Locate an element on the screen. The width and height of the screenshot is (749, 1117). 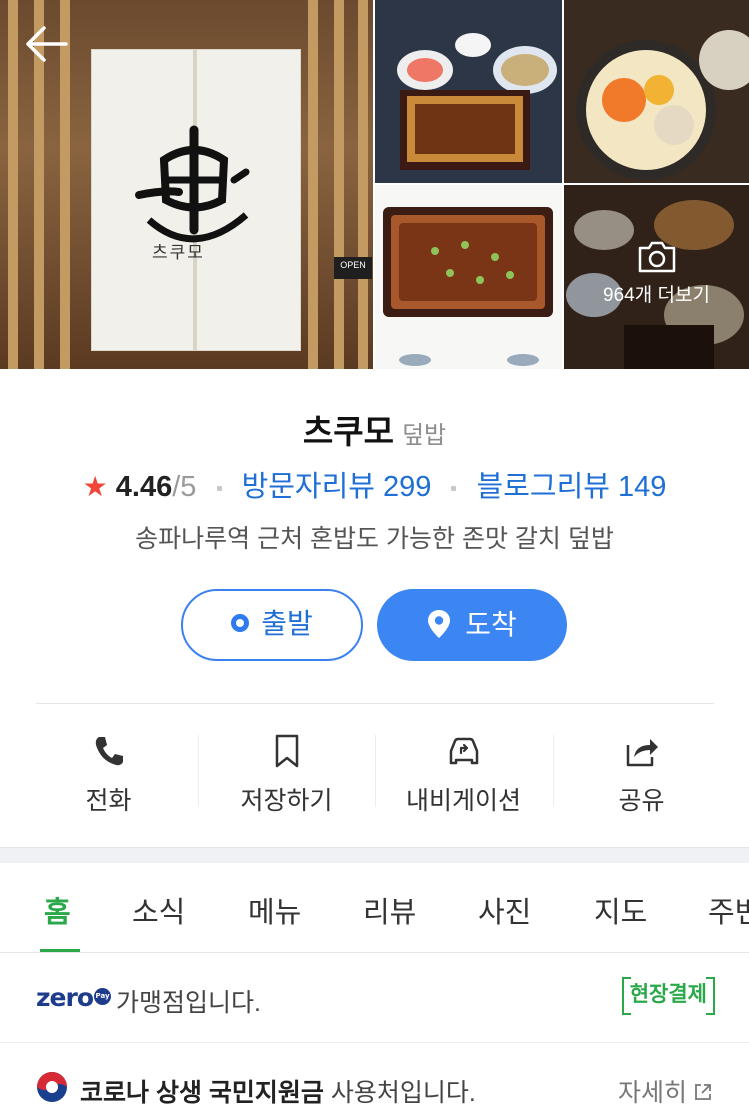
route-buttons: 출발 도착 is located at coordinates (376, 625).